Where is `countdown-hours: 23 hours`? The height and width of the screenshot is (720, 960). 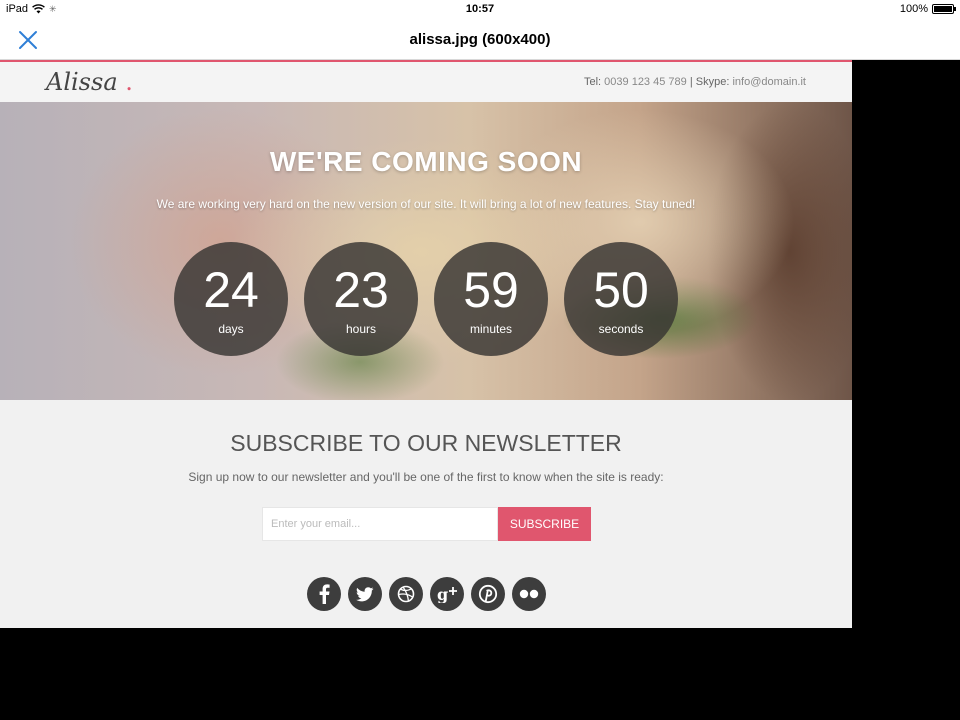 countdown-hours: 23 hours is located at coordinates (361, 299).